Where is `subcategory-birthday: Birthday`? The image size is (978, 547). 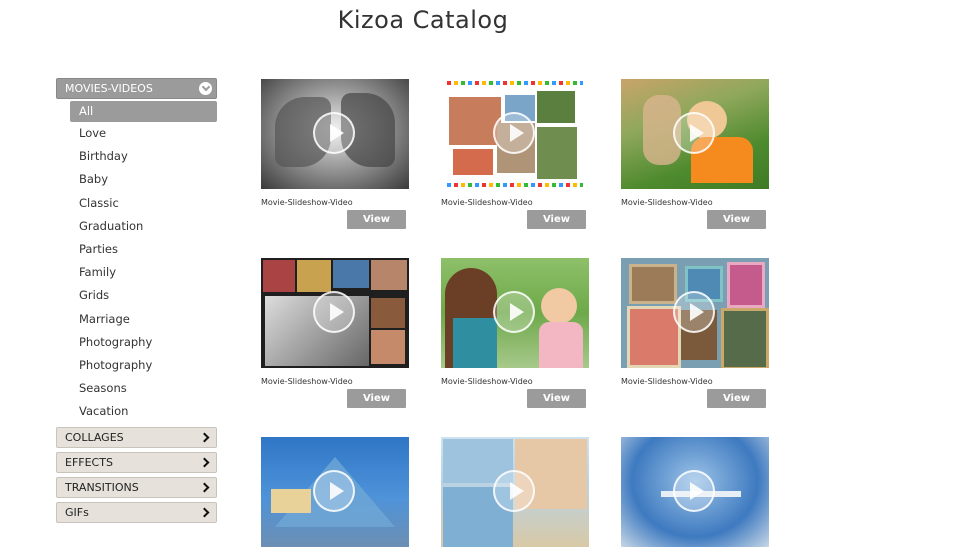 subcategory-birthday: Birthday is located at coordinates (136, 156).